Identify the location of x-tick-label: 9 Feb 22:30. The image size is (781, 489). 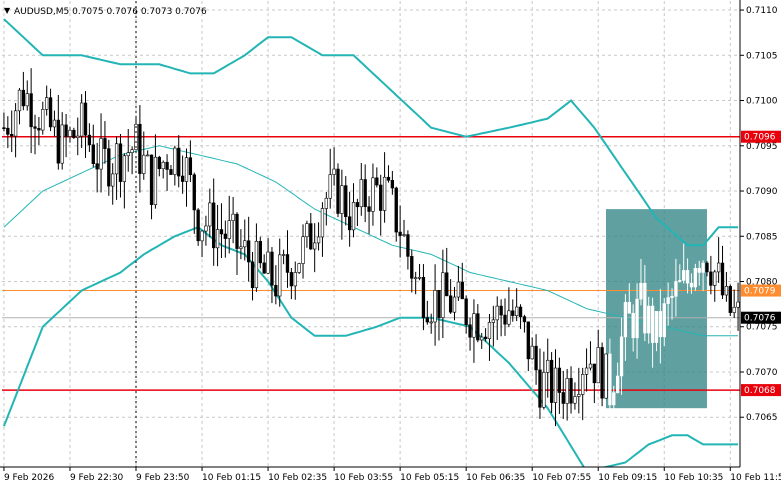
(97, 478).